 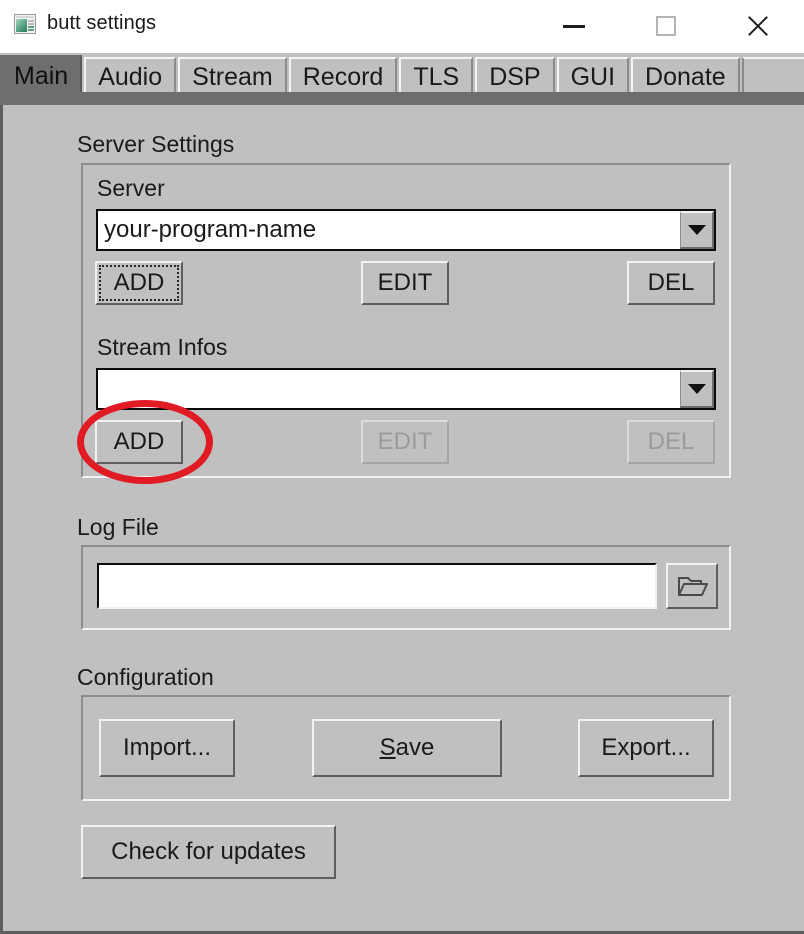 I want to click on tab-stream-label: Stream, so click(x=232, y=76).